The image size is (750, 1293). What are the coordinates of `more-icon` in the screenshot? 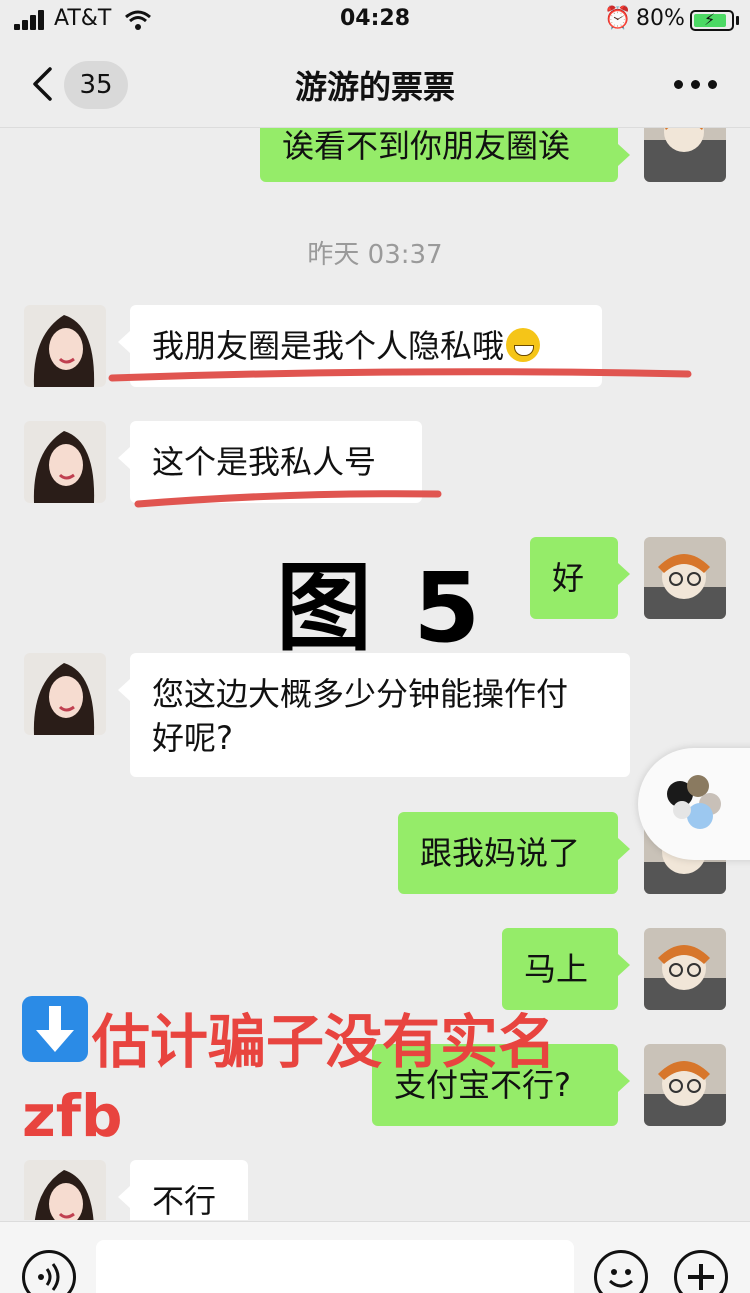 It's located at (696, 85).